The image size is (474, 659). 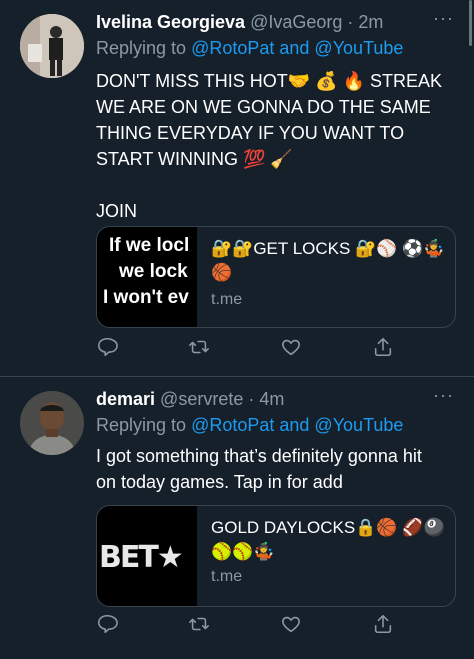 I want to click on display-name: Ivelina Georgieva, so click(x=170, y=22).